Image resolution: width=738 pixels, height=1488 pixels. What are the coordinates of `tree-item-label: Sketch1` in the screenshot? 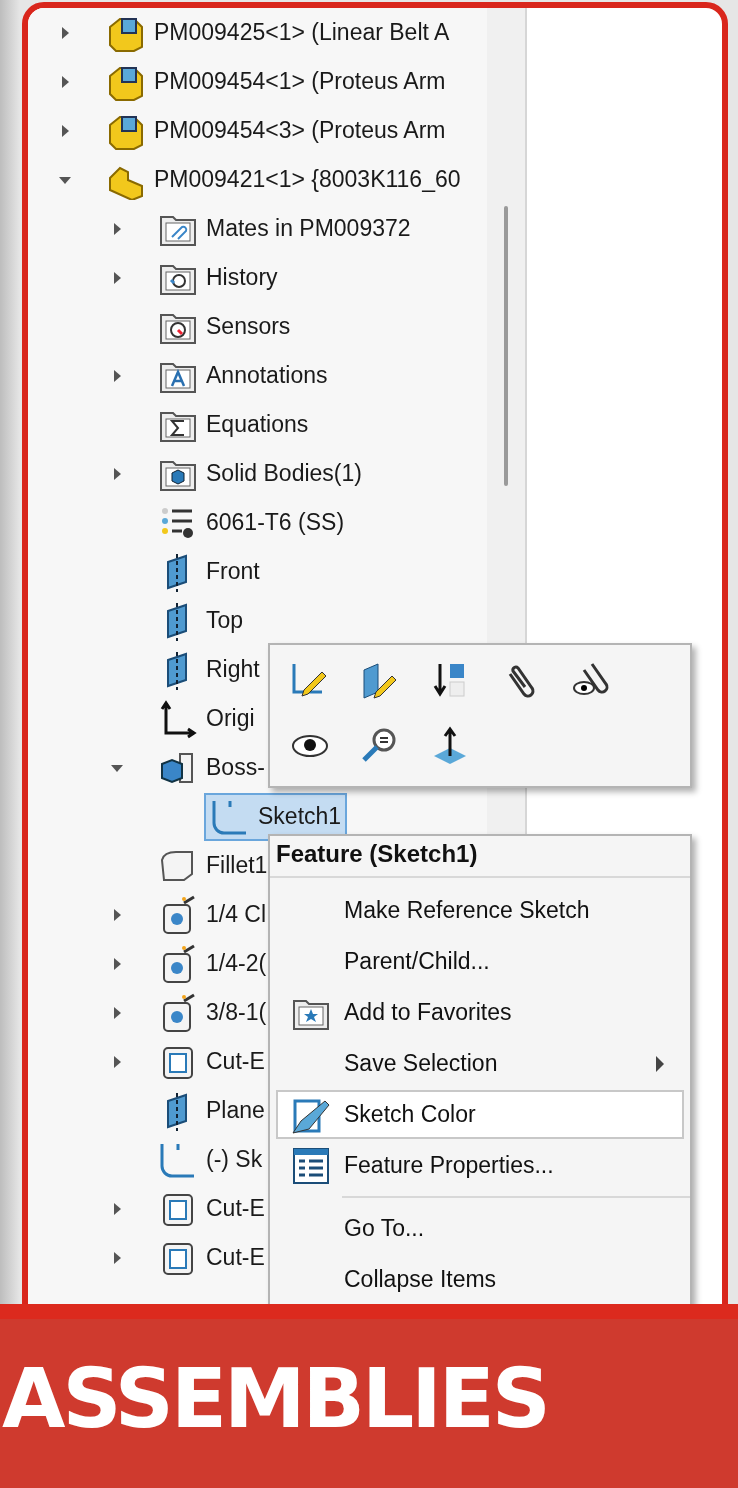 It's located at (300, 816).